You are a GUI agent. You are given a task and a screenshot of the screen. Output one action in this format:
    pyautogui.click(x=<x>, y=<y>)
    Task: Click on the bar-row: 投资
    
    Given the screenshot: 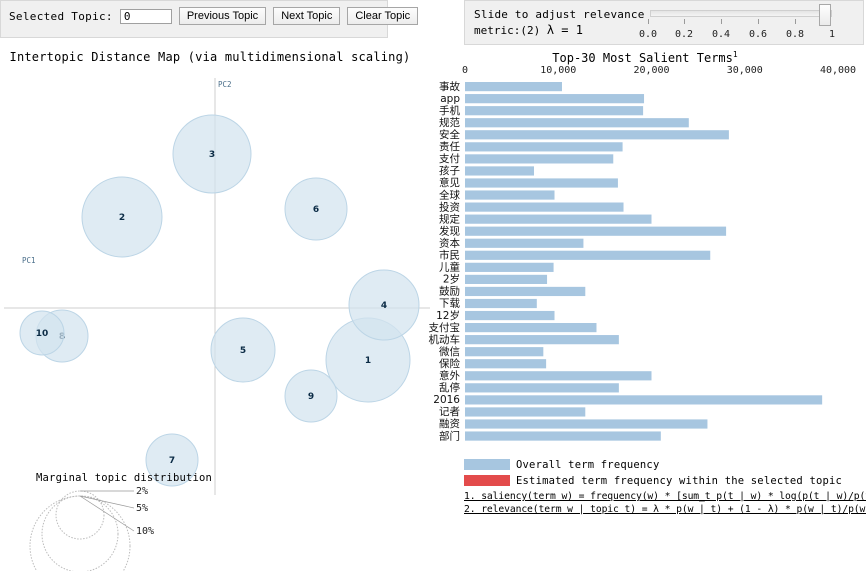 What is the action you would take?
    pyautogui.click(x=531, y=206)
    